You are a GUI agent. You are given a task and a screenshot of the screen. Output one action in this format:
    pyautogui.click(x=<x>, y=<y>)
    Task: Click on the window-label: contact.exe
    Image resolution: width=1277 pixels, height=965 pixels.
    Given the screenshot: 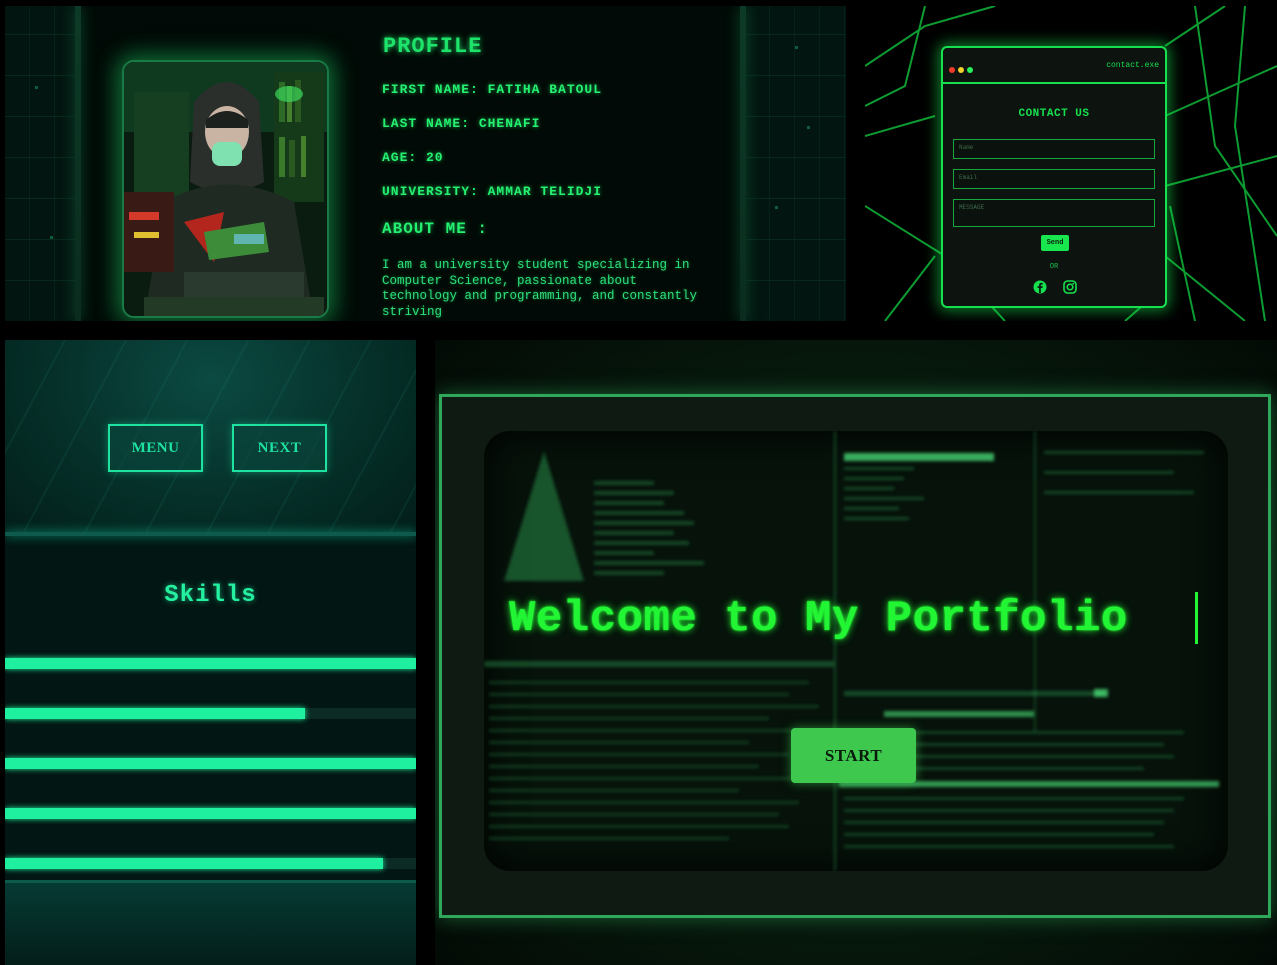 What is the action you would take?
    pyautogui.click(x=1132, y=65)
    